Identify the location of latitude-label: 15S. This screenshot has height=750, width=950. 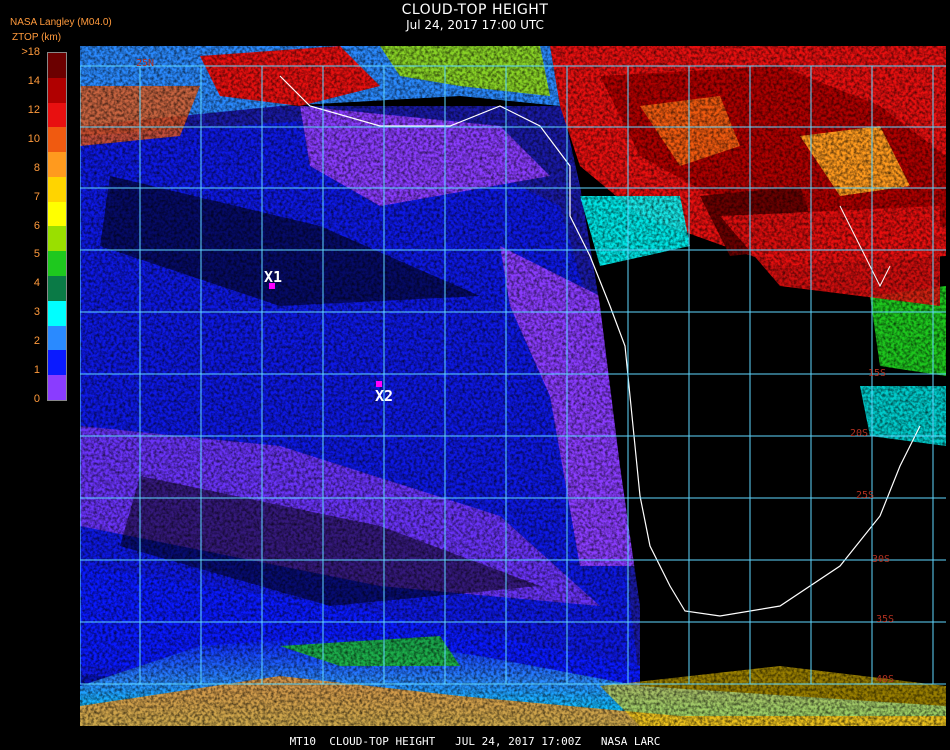
(877, 373).